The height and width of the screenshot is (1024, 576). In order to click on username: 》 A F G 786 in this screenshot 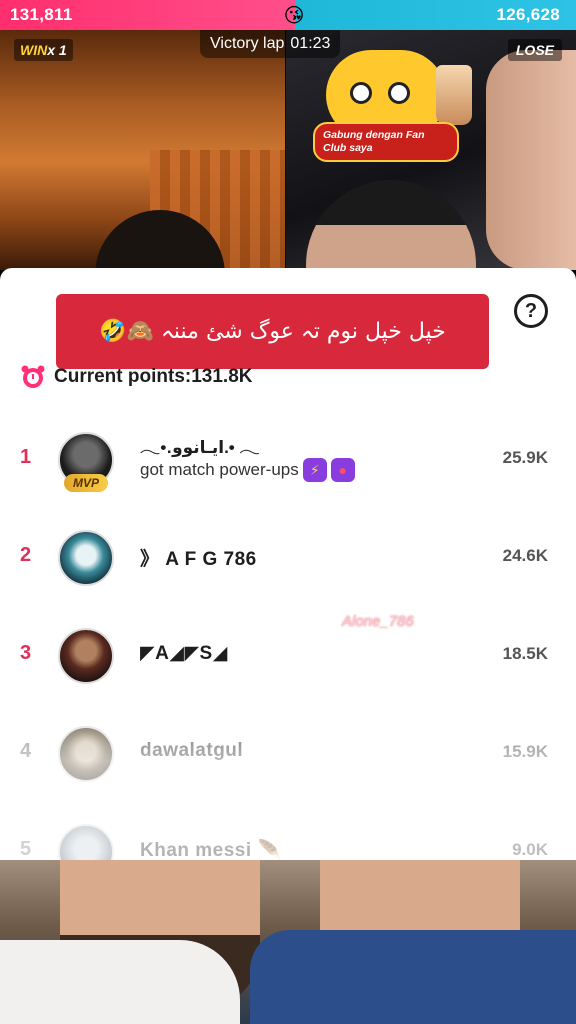, I will do `click(198, 559)`.